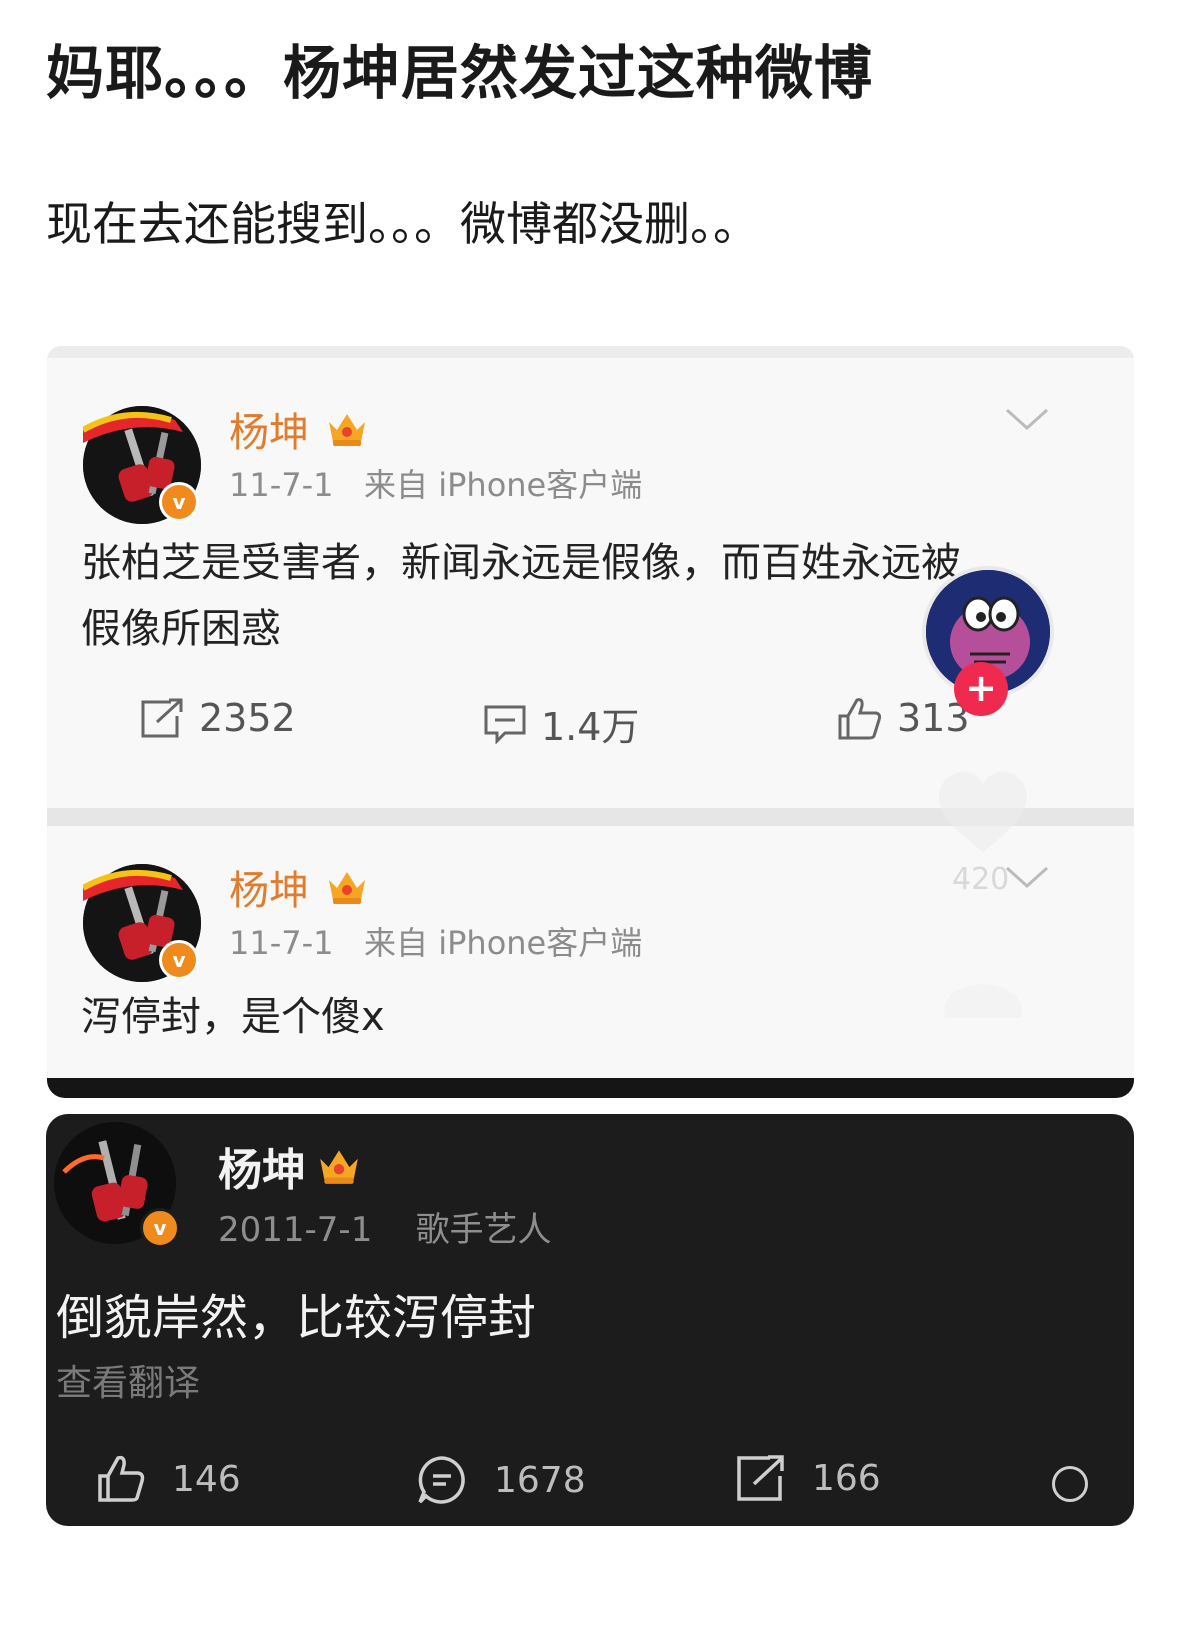 This screenshot has width=1180, height=1652. Describe the element at coordinates (983, 1003) in the screenshot. I see `comment-bubble-icon` at that location.